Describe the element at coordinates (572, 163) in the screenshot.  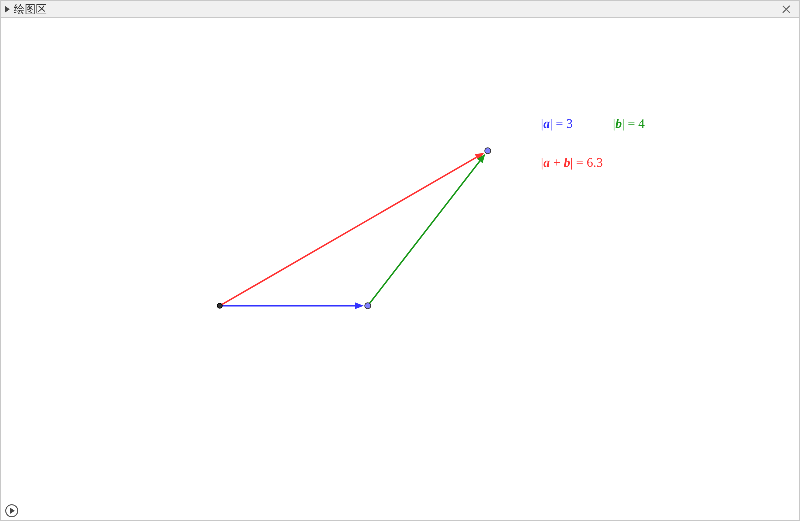
I see `magnitude-label: |a + b| = 6.3` at that location.